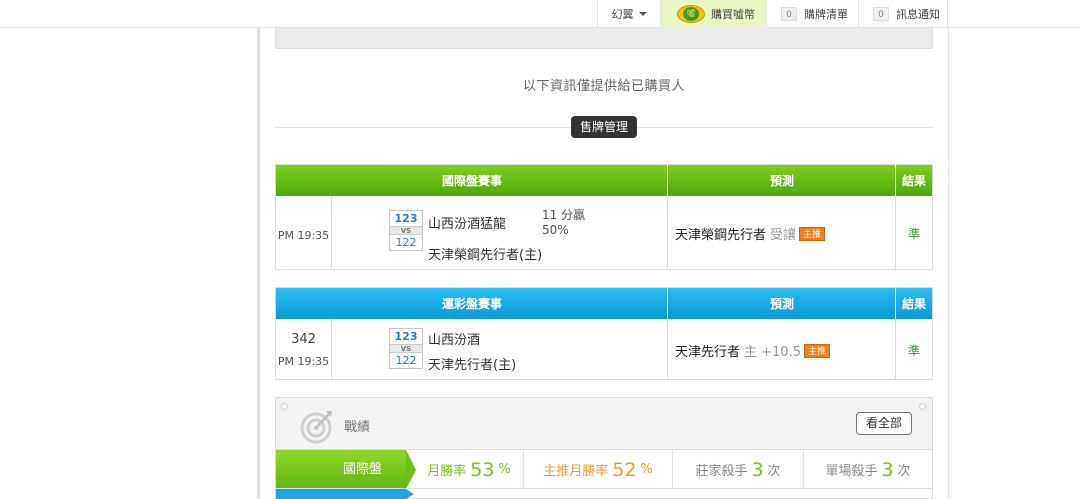  Describe the element at coordinates (454, 340) in the screenshot. I see `home-team: 山西汾酒` at that location.